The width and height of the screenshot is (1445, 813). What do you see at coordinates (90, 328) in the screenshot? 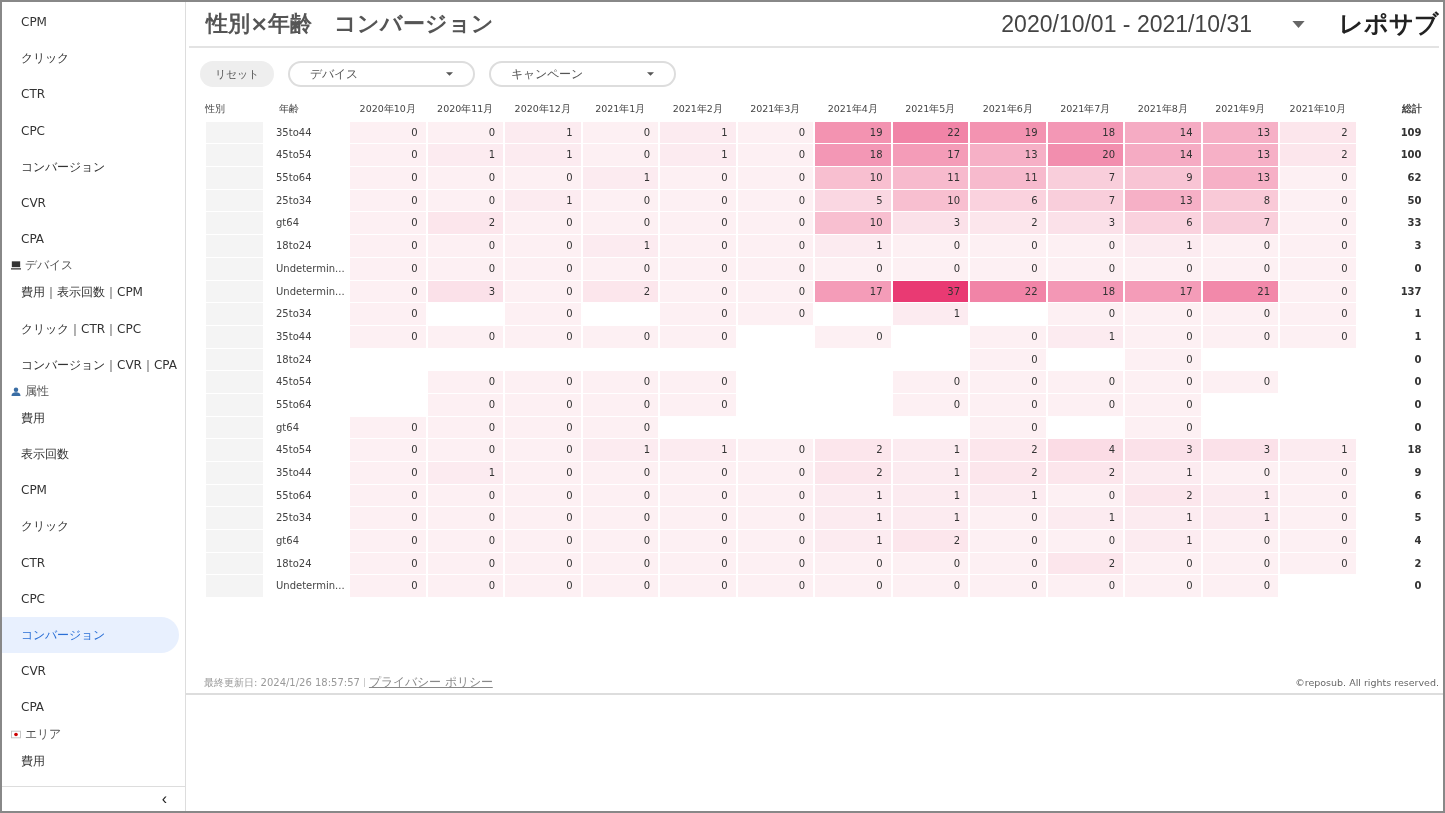
I see `sidebar-item: クリック｜CTR｜CPC` at bounding box center [90, 328].